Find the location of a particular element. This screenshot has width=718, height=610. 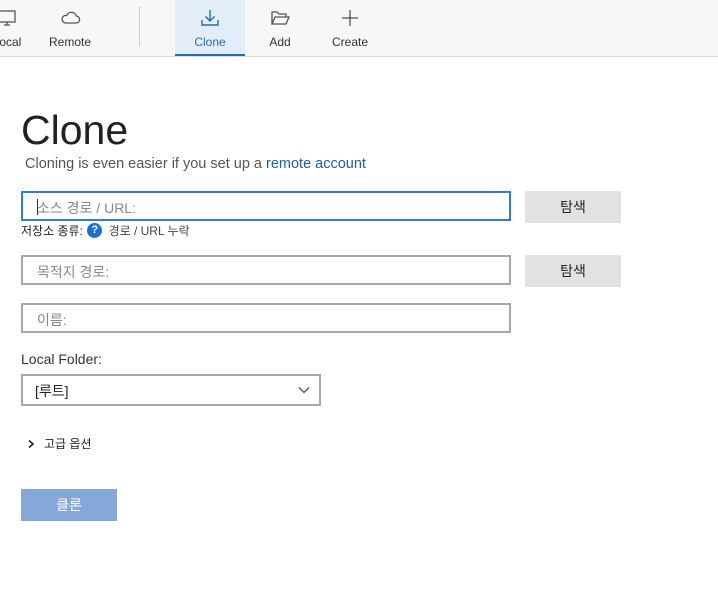

tab-clone-label: Clone is located at coordinates (210, 42).